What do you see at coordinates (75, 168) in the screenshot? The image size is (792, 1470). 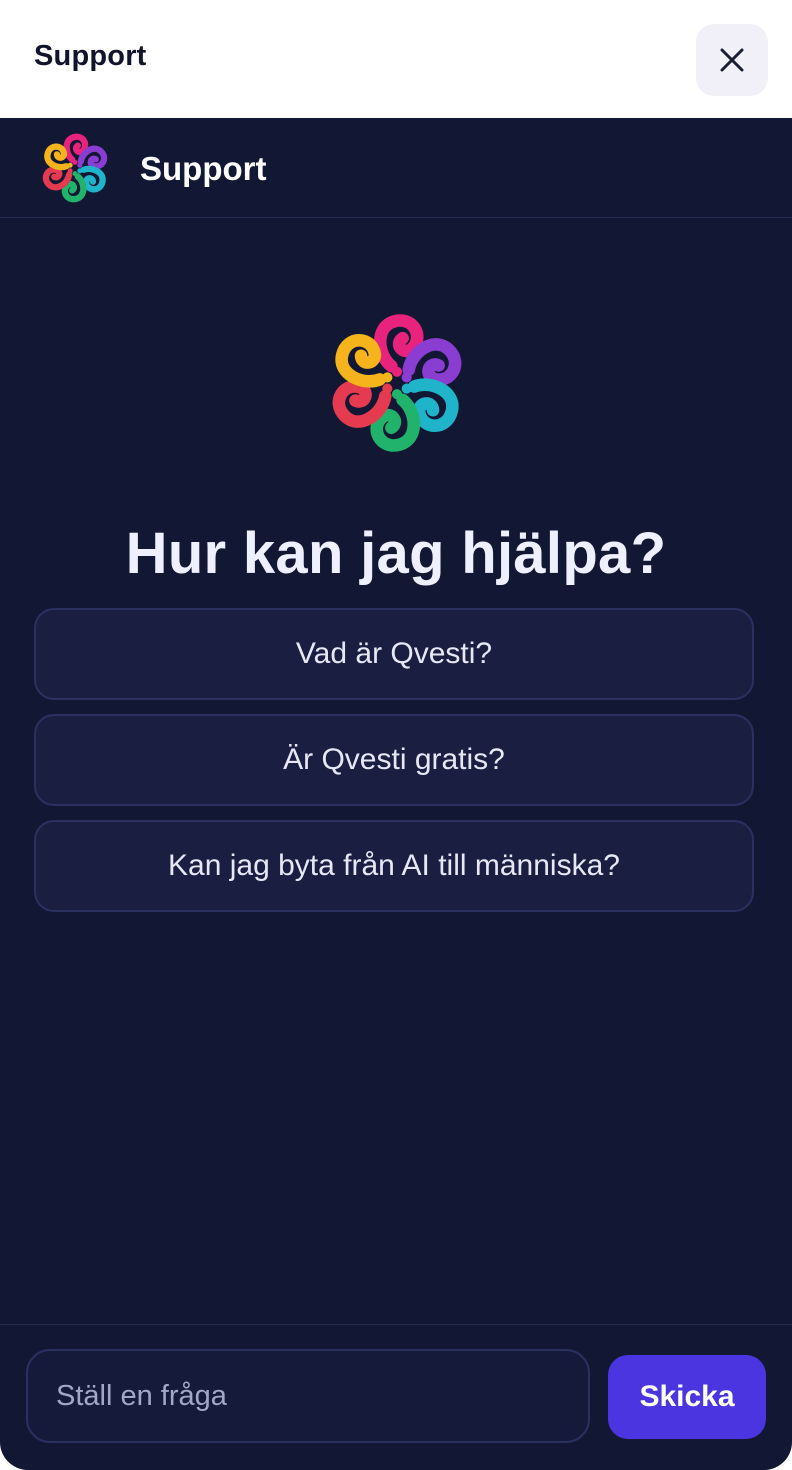 I see `brand-logo-icon` at bounding box center [75, 168].